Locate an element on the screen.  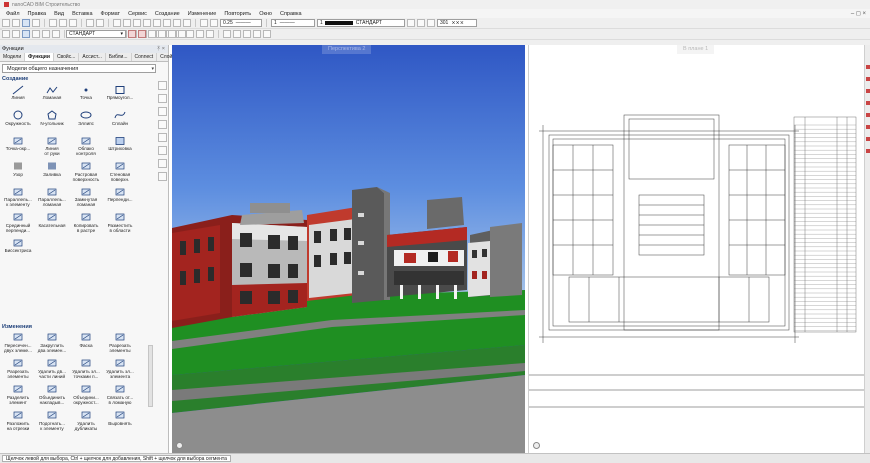
grid-icon is located at coordinates (237, 34).